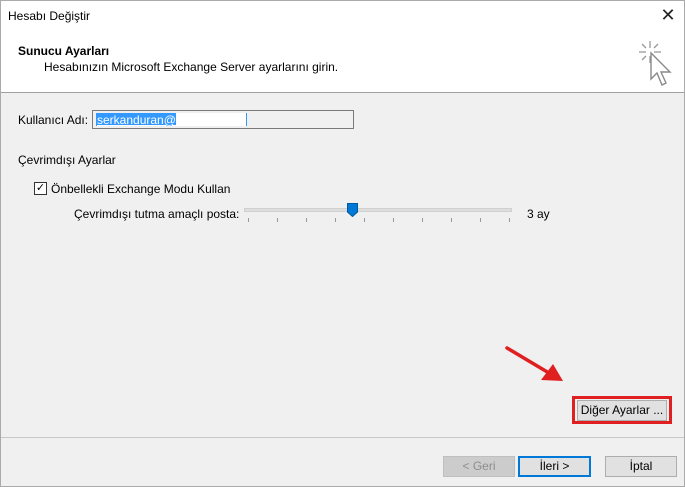 The height and width of the screenshot is (487, 685). Describe the element at coordinates (140, 189) in the screenshot. I see `cached-mode-label: Önbellekli Exchange Modu Kullan` at that location.